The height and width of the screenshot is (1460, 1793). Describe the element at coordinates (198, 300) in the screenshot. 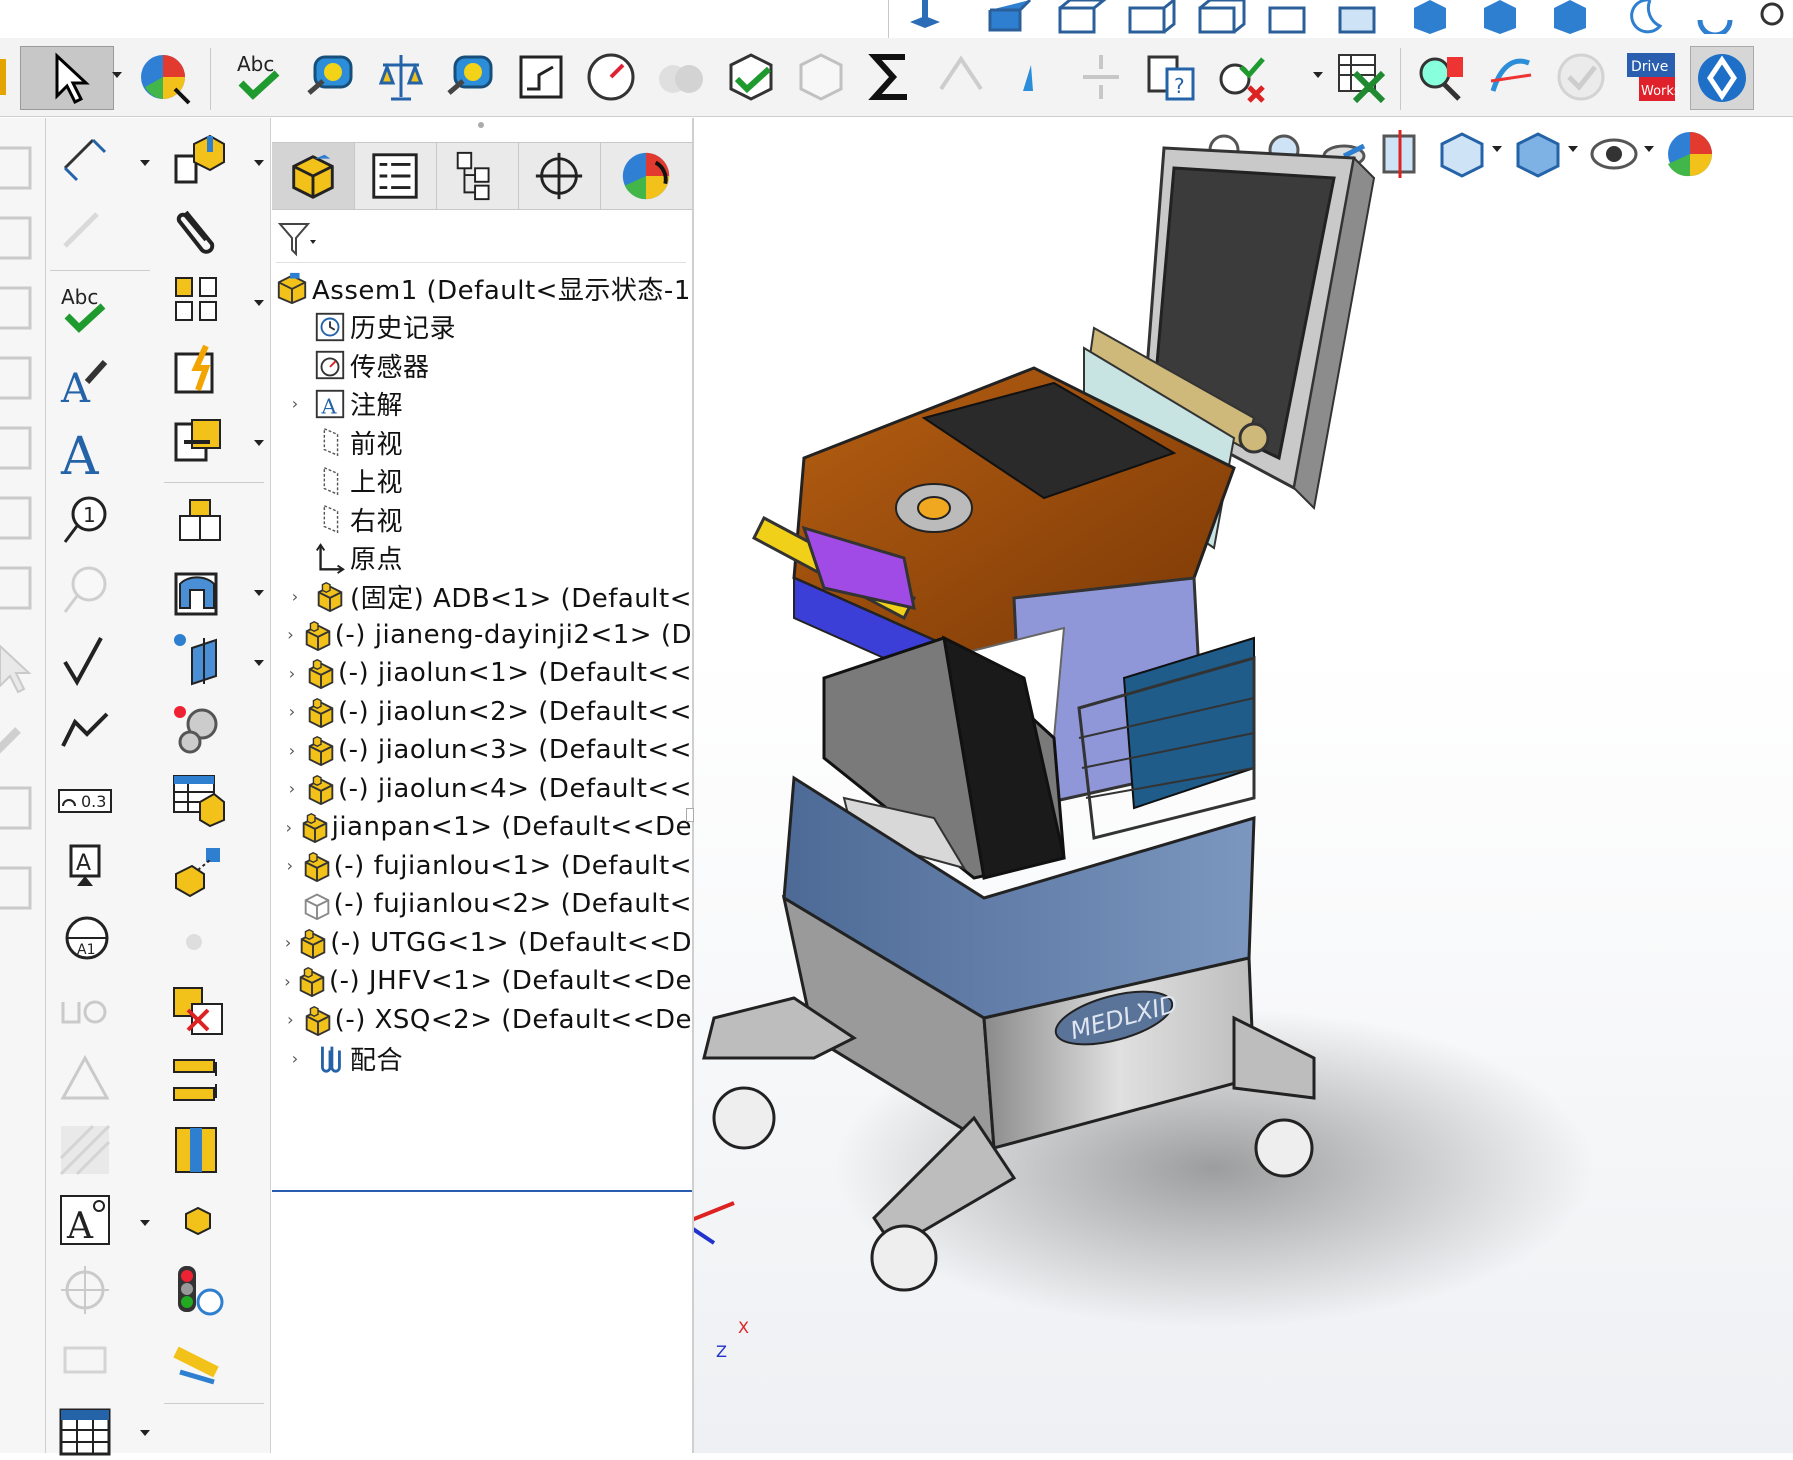

I see `component-preview-button` at that location.